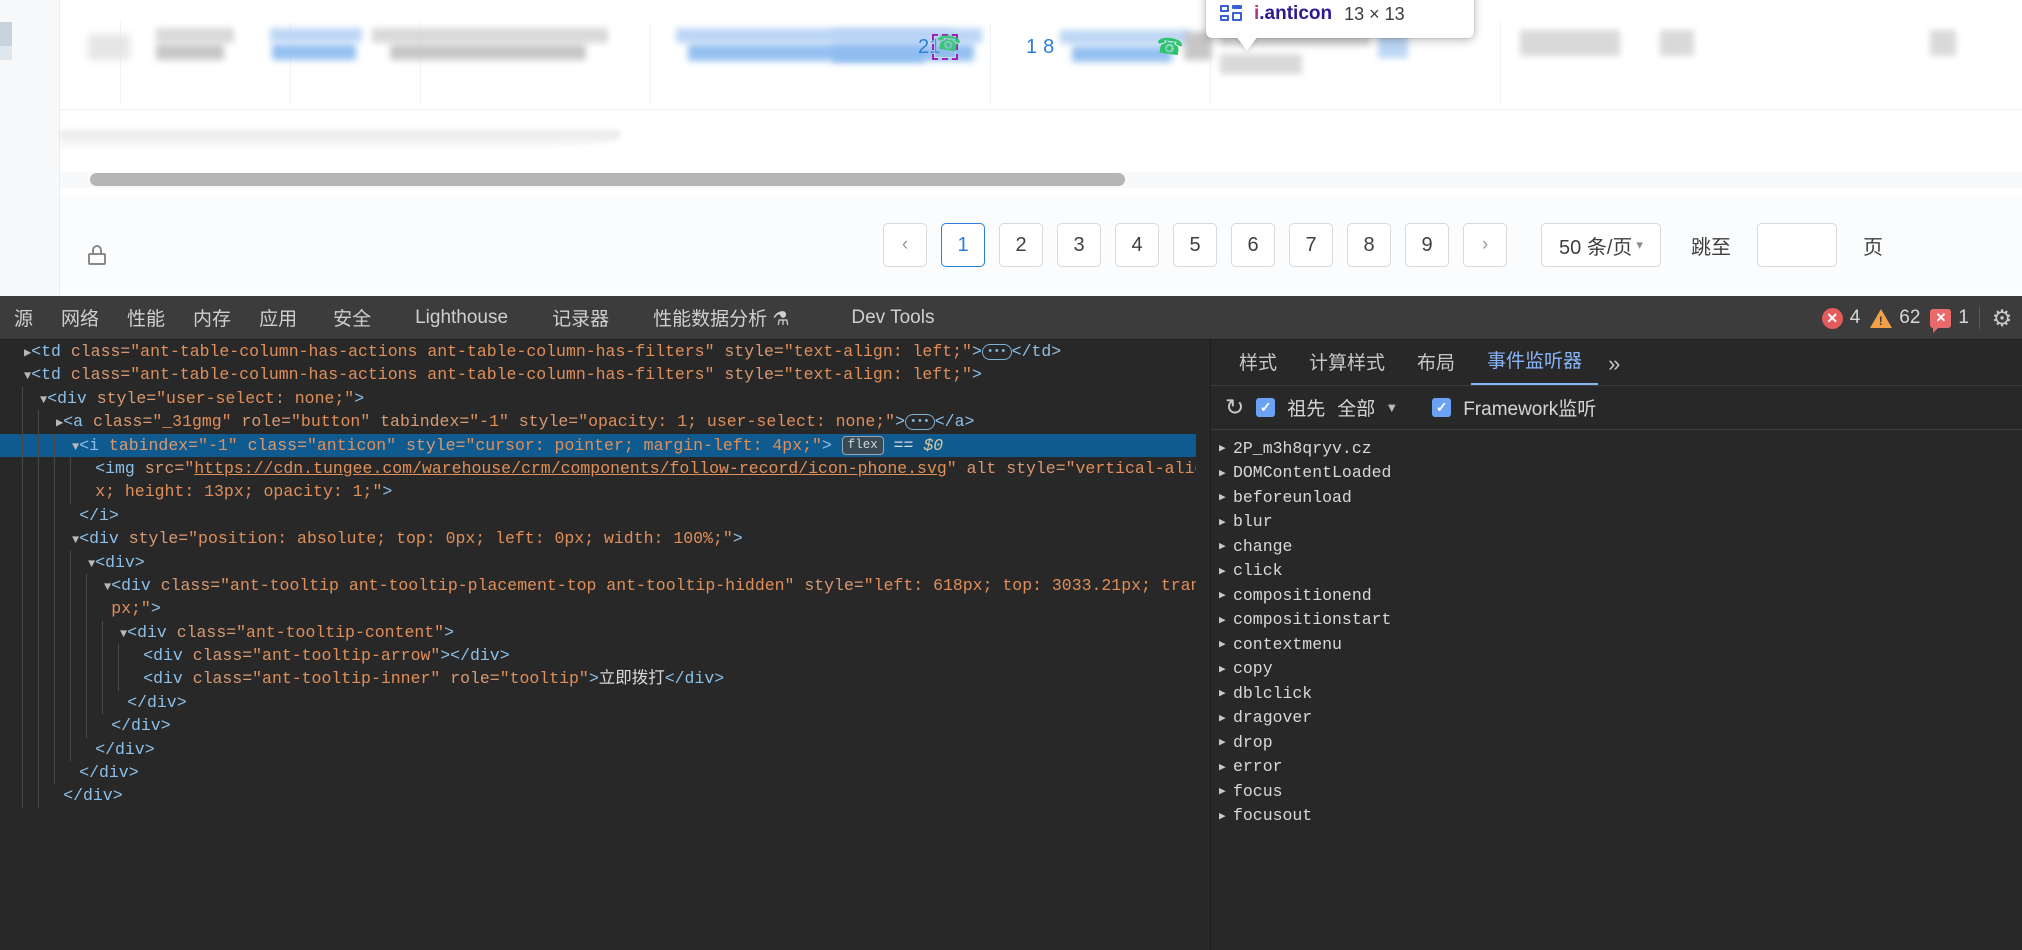  What do you see at coordinates (1616, 620) in the screenshot?
I see `event-listener-item: ▶ compositionstart` at bounding box center [1616, 620].